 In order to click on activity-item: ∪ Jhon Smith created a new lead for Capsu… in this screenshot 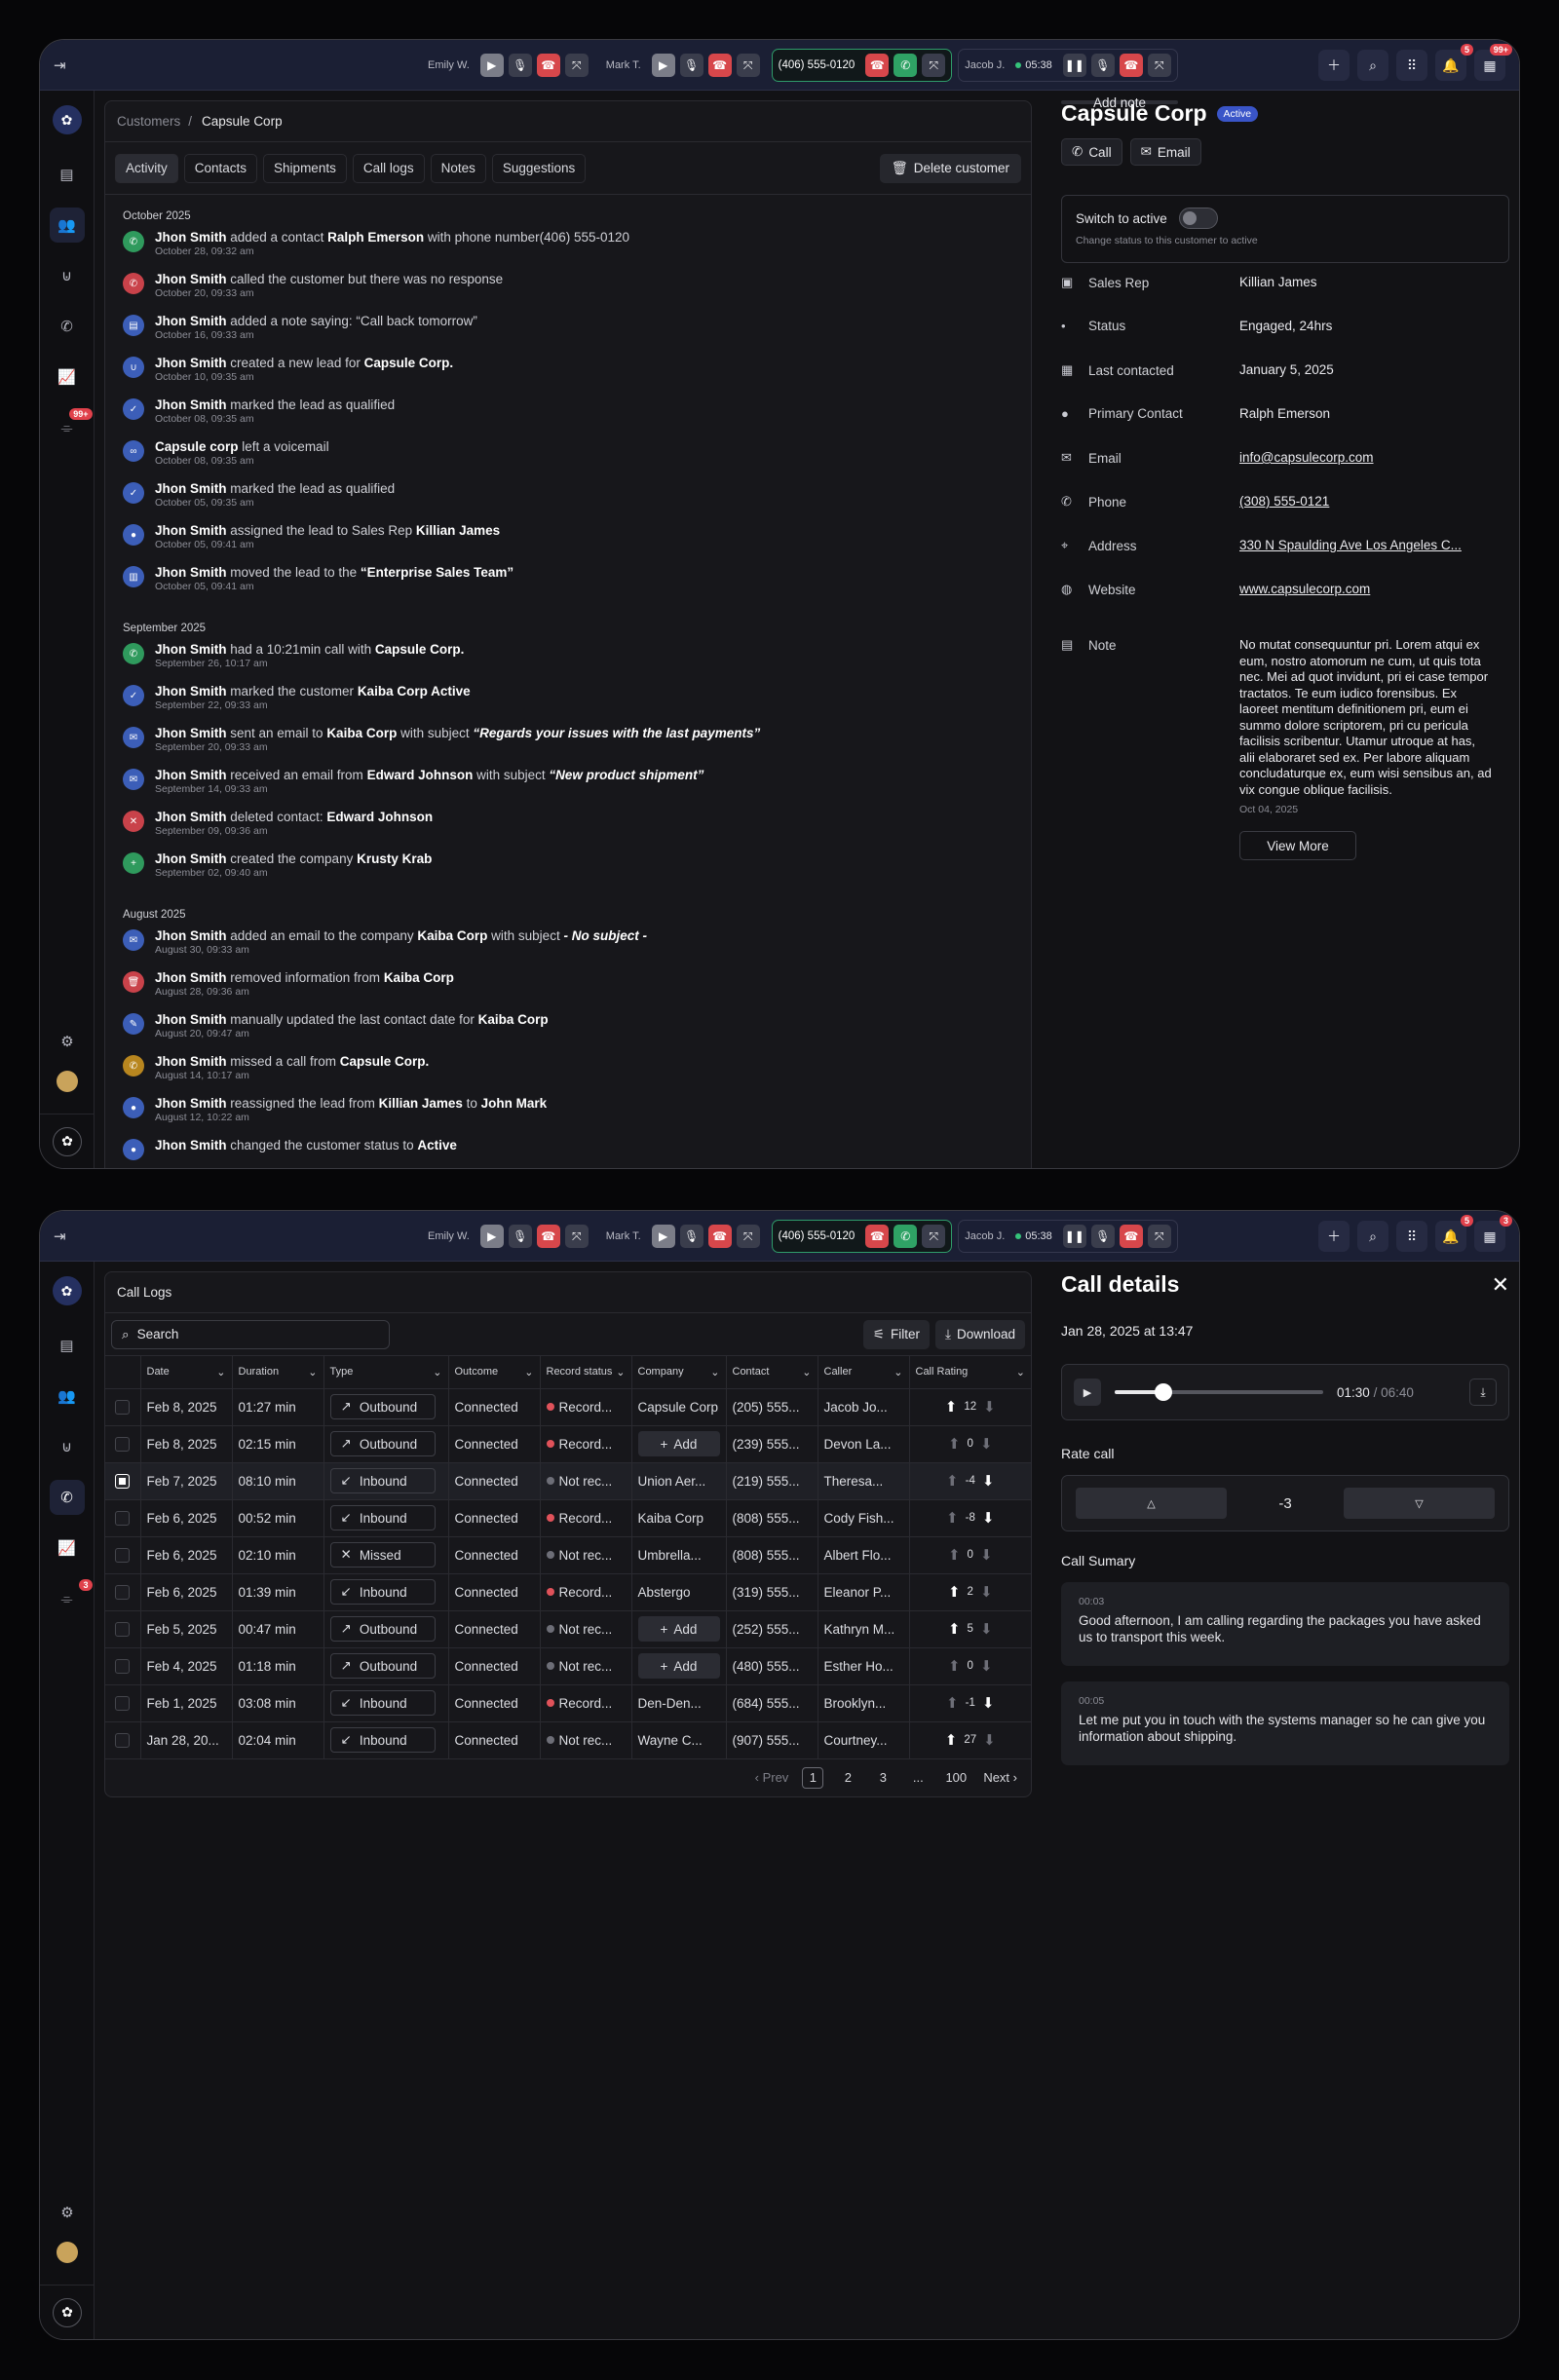, I will do `click(568, 376)`.